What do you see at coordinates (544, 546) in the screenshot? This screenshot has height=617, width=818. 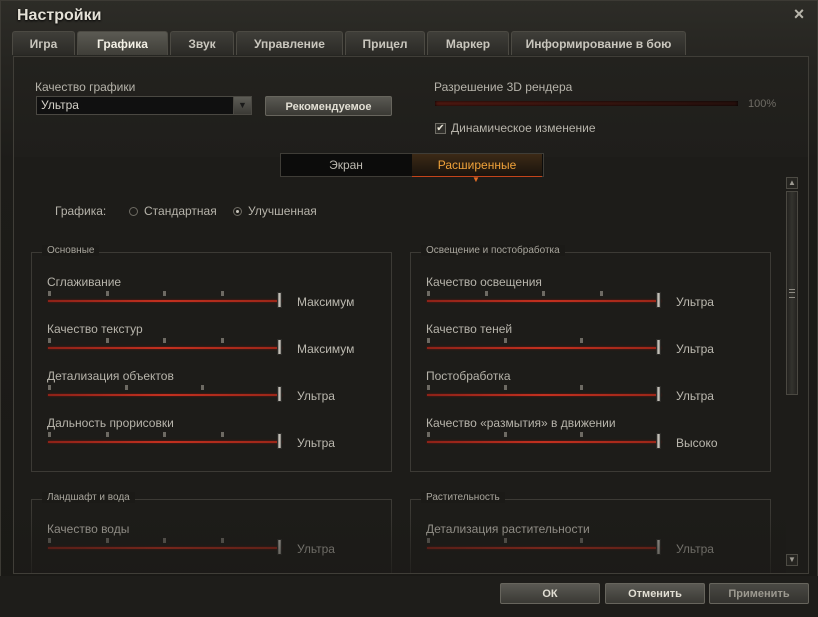 I see `slider-vegetation-detail` at bounding box center [544, 546].